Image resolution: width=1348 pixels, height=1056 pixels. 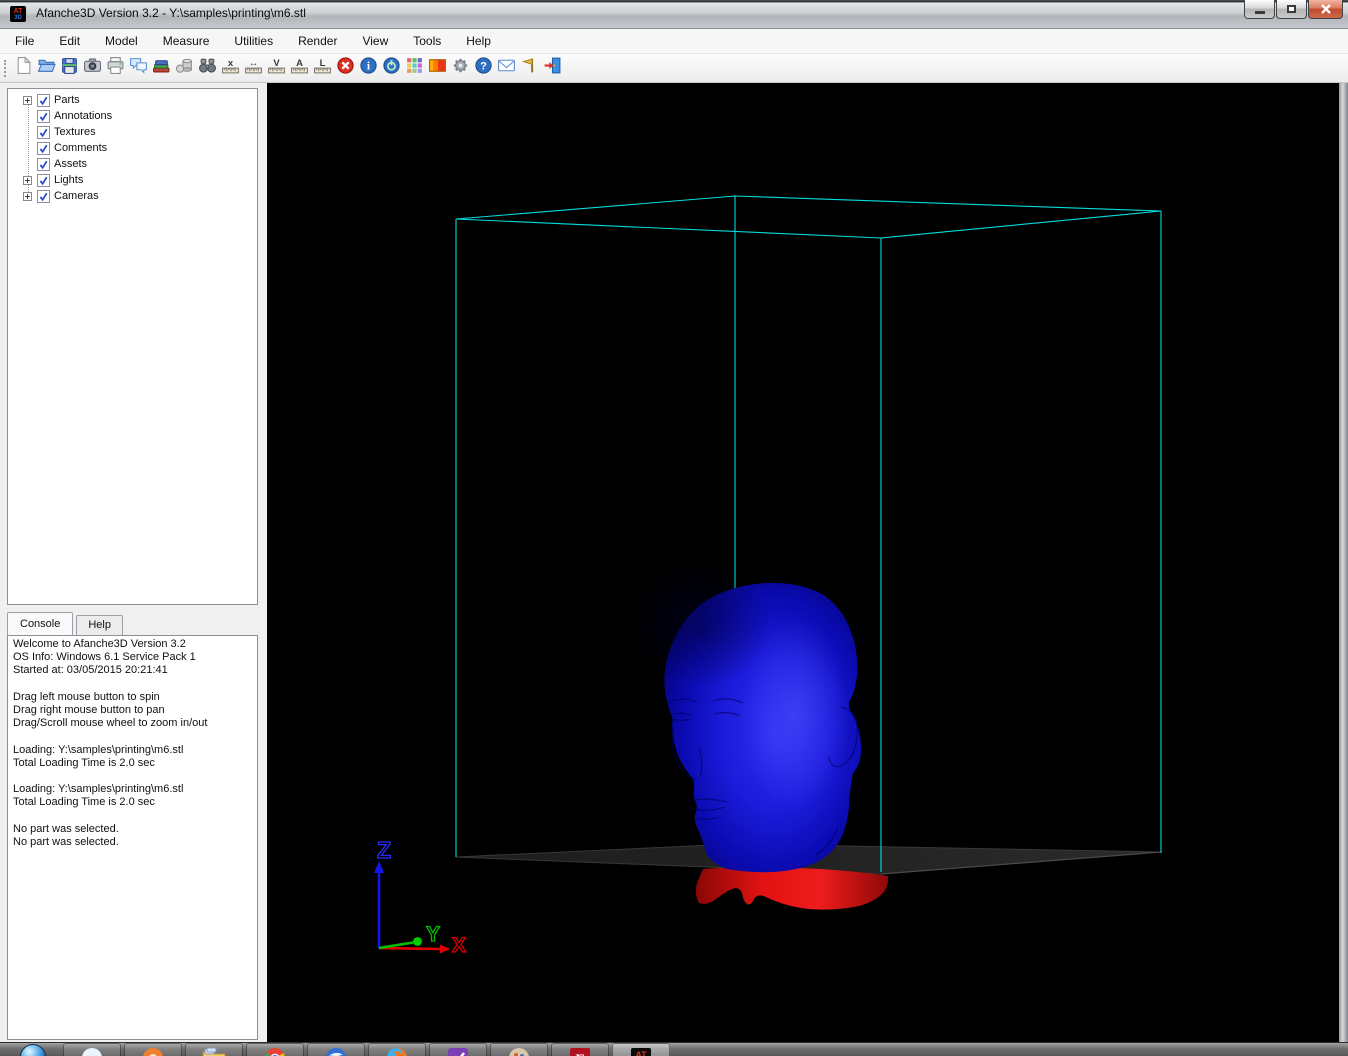 I want to click on menu-item-help: Help, so click(x=478, y=41).